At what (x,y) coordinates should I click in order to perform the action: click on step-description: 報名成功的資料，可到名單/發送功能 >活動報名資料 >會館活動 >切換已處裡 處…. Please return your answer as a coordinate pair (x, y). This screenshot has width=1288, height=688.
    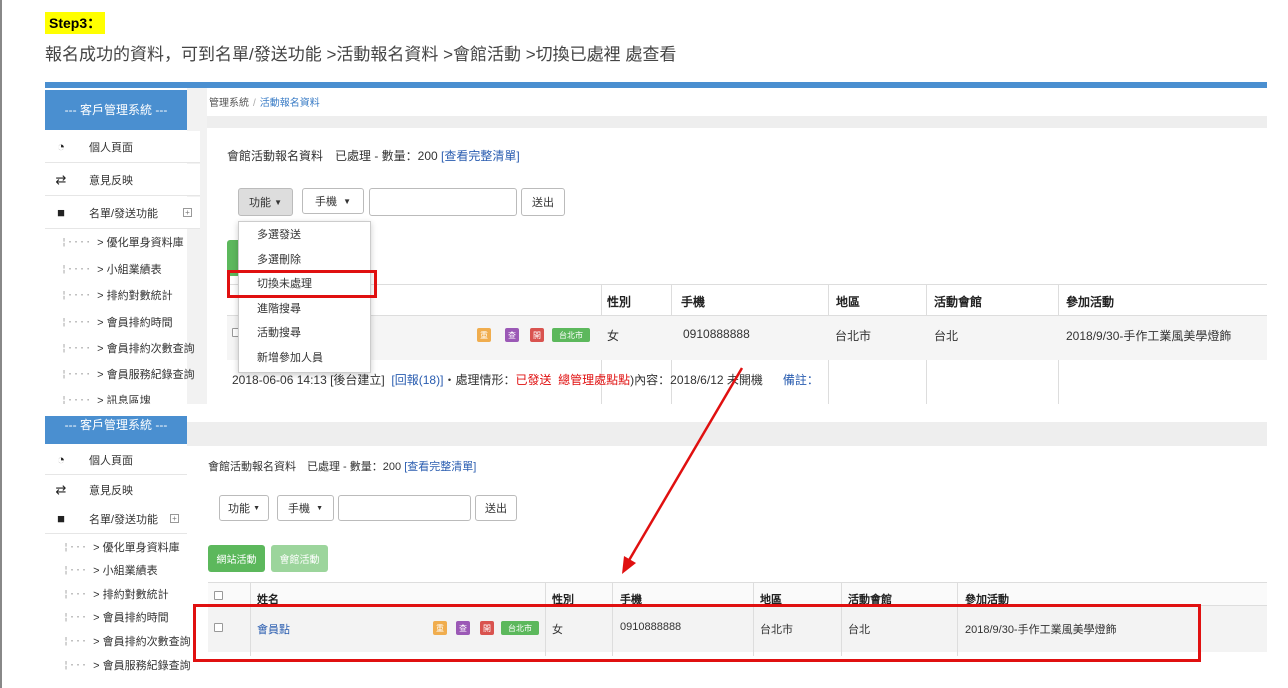
    Looking at the image, I should click on (361, 54).